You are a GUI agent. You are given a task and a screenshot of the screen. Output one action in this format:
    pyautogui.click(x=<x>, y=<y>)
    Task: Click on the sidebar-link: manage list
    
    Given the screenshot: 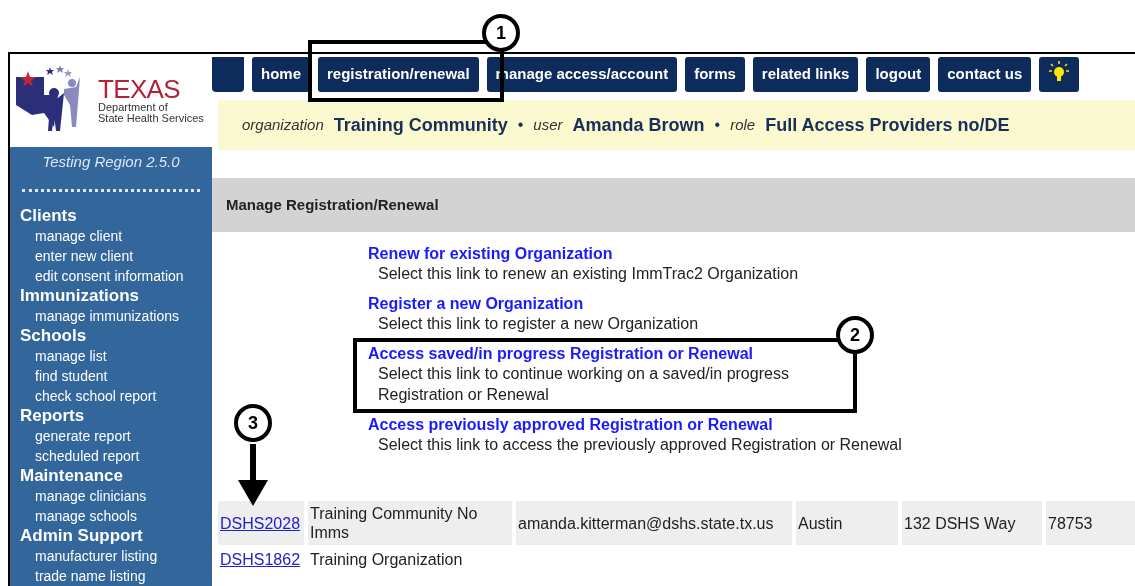 What is the action you would take?
    pyautogui.click(x=116, y=356)
    